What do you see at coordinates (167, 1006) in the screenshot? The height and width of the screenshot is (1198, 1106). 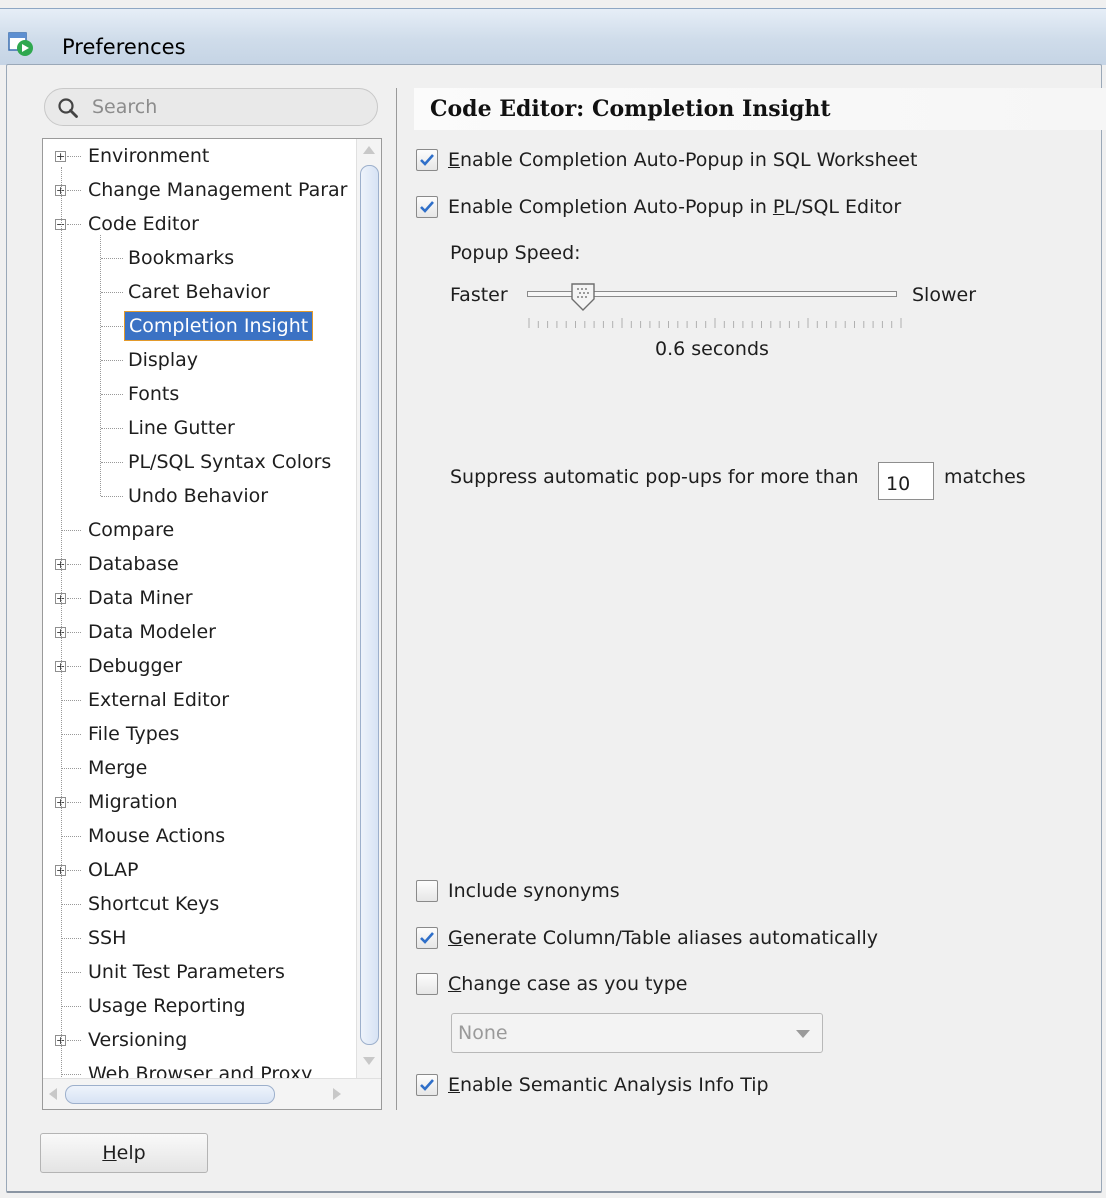 I see `tree-item-label: Usage Reporting` at bounding box center [167, 1006].